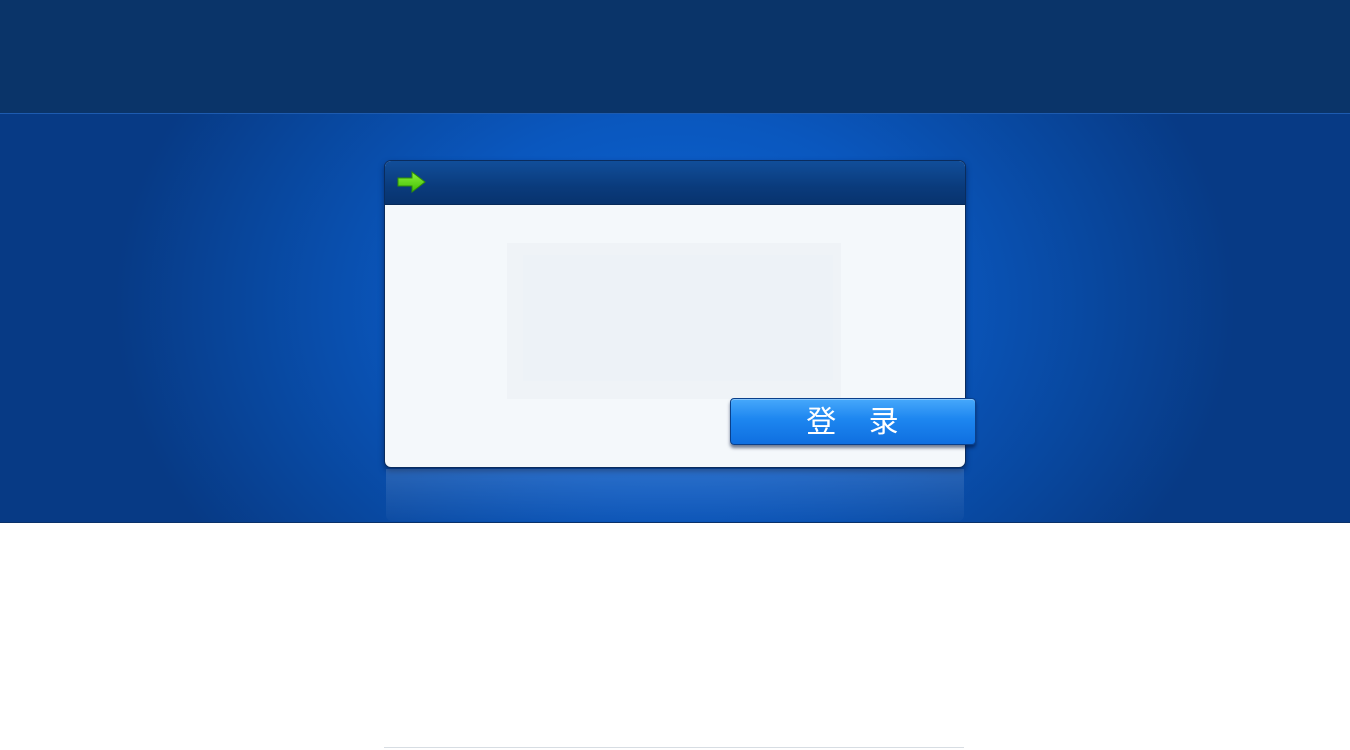  I want to click on login-button: 登 录, so click(853, 421).